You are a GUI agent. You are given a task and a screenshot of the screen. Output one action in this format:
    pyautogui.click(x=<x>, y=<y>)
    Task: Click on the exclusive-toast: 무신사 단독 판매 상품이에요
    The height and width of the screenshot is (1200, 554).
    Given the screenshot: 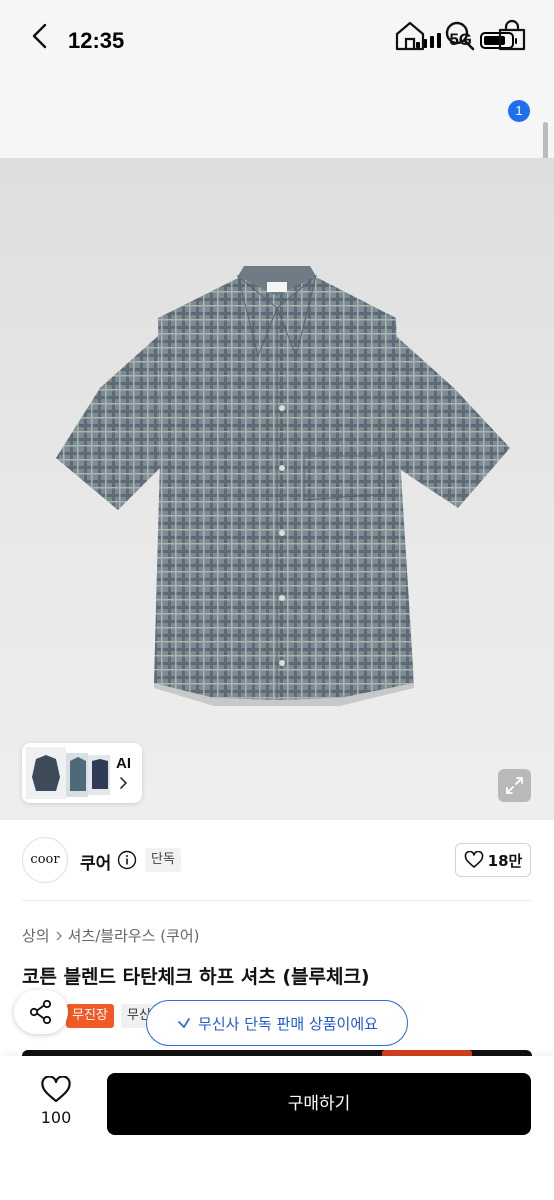 What is the action you would take?
    pyautogui.click(x=277, y=1023)
    